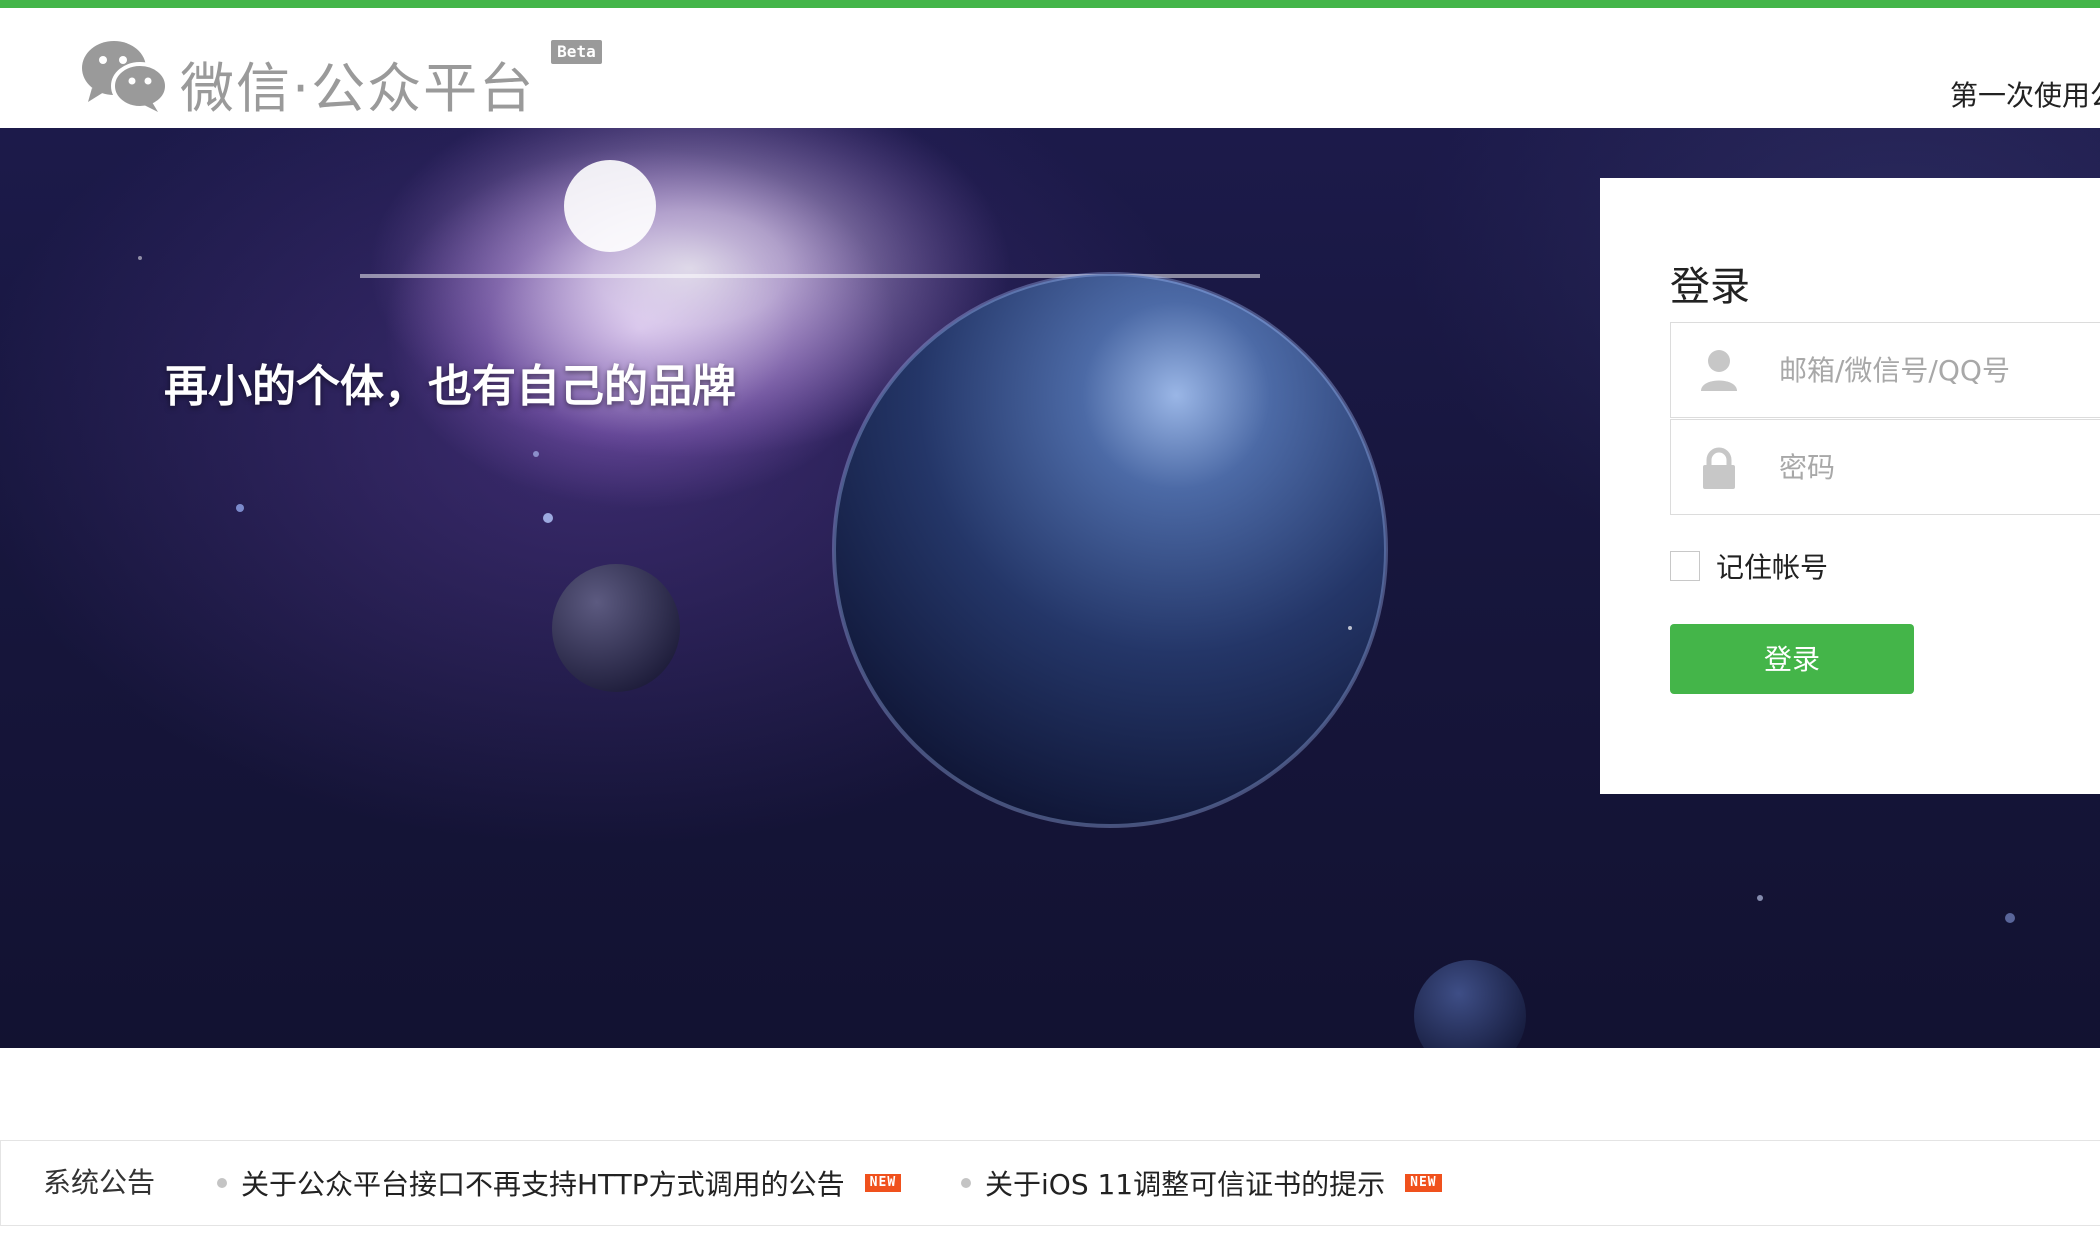  I want to click on site-header: 微信·公众平台 Beta 第一次使用公, so click(1050, 68).